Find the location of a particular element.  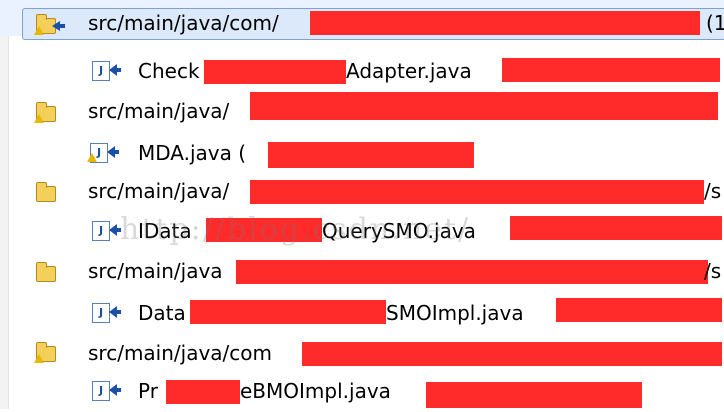

package-suffix: (1 is located at coordinates (715, 23).